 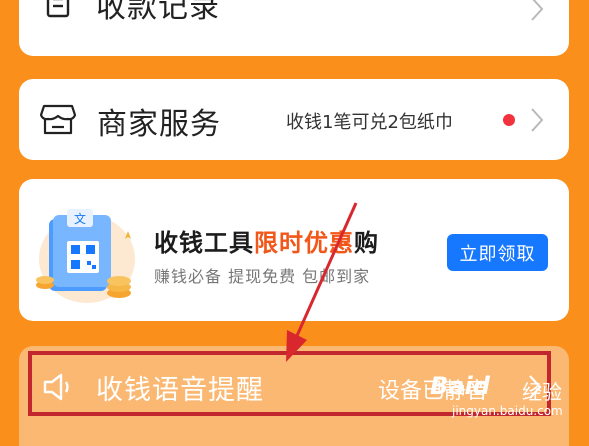 I want to click on watermark-url: jingyan.baidu.com, so click(x=507, y=411).